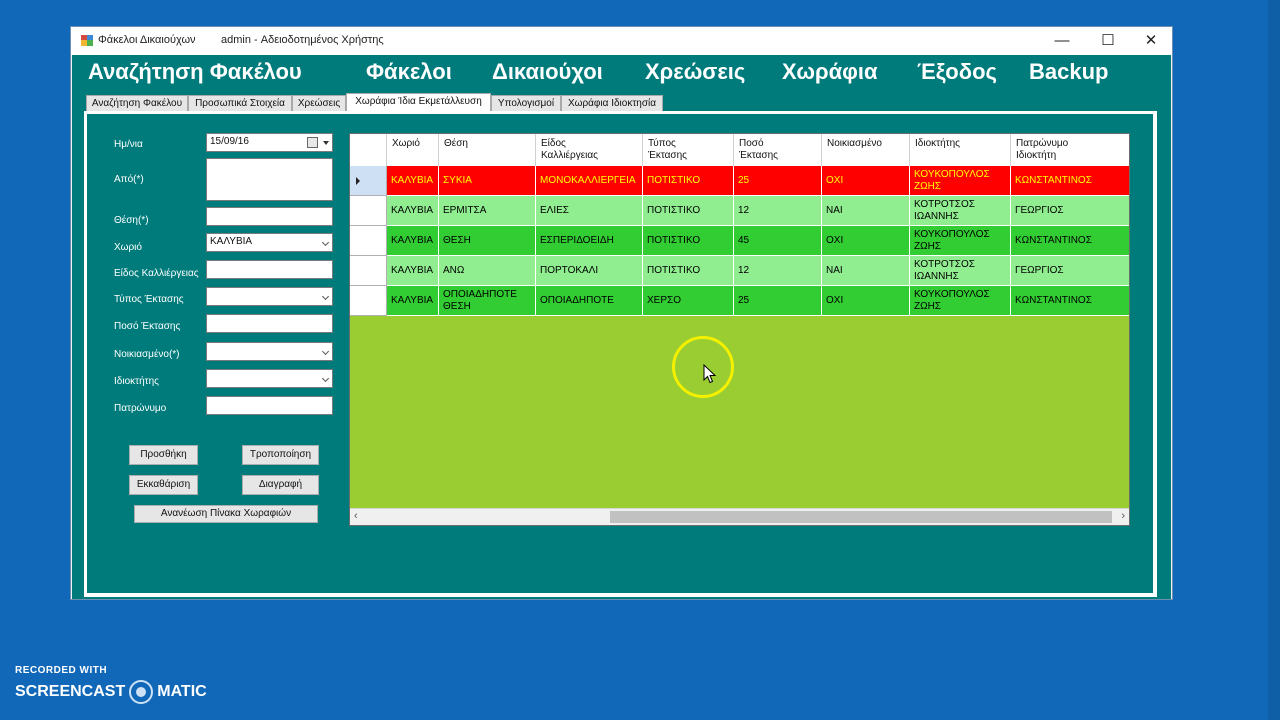 This screenshot has height=720, width=1280. I want to click on scroll-left-icon: ‹, so click(356, 516).